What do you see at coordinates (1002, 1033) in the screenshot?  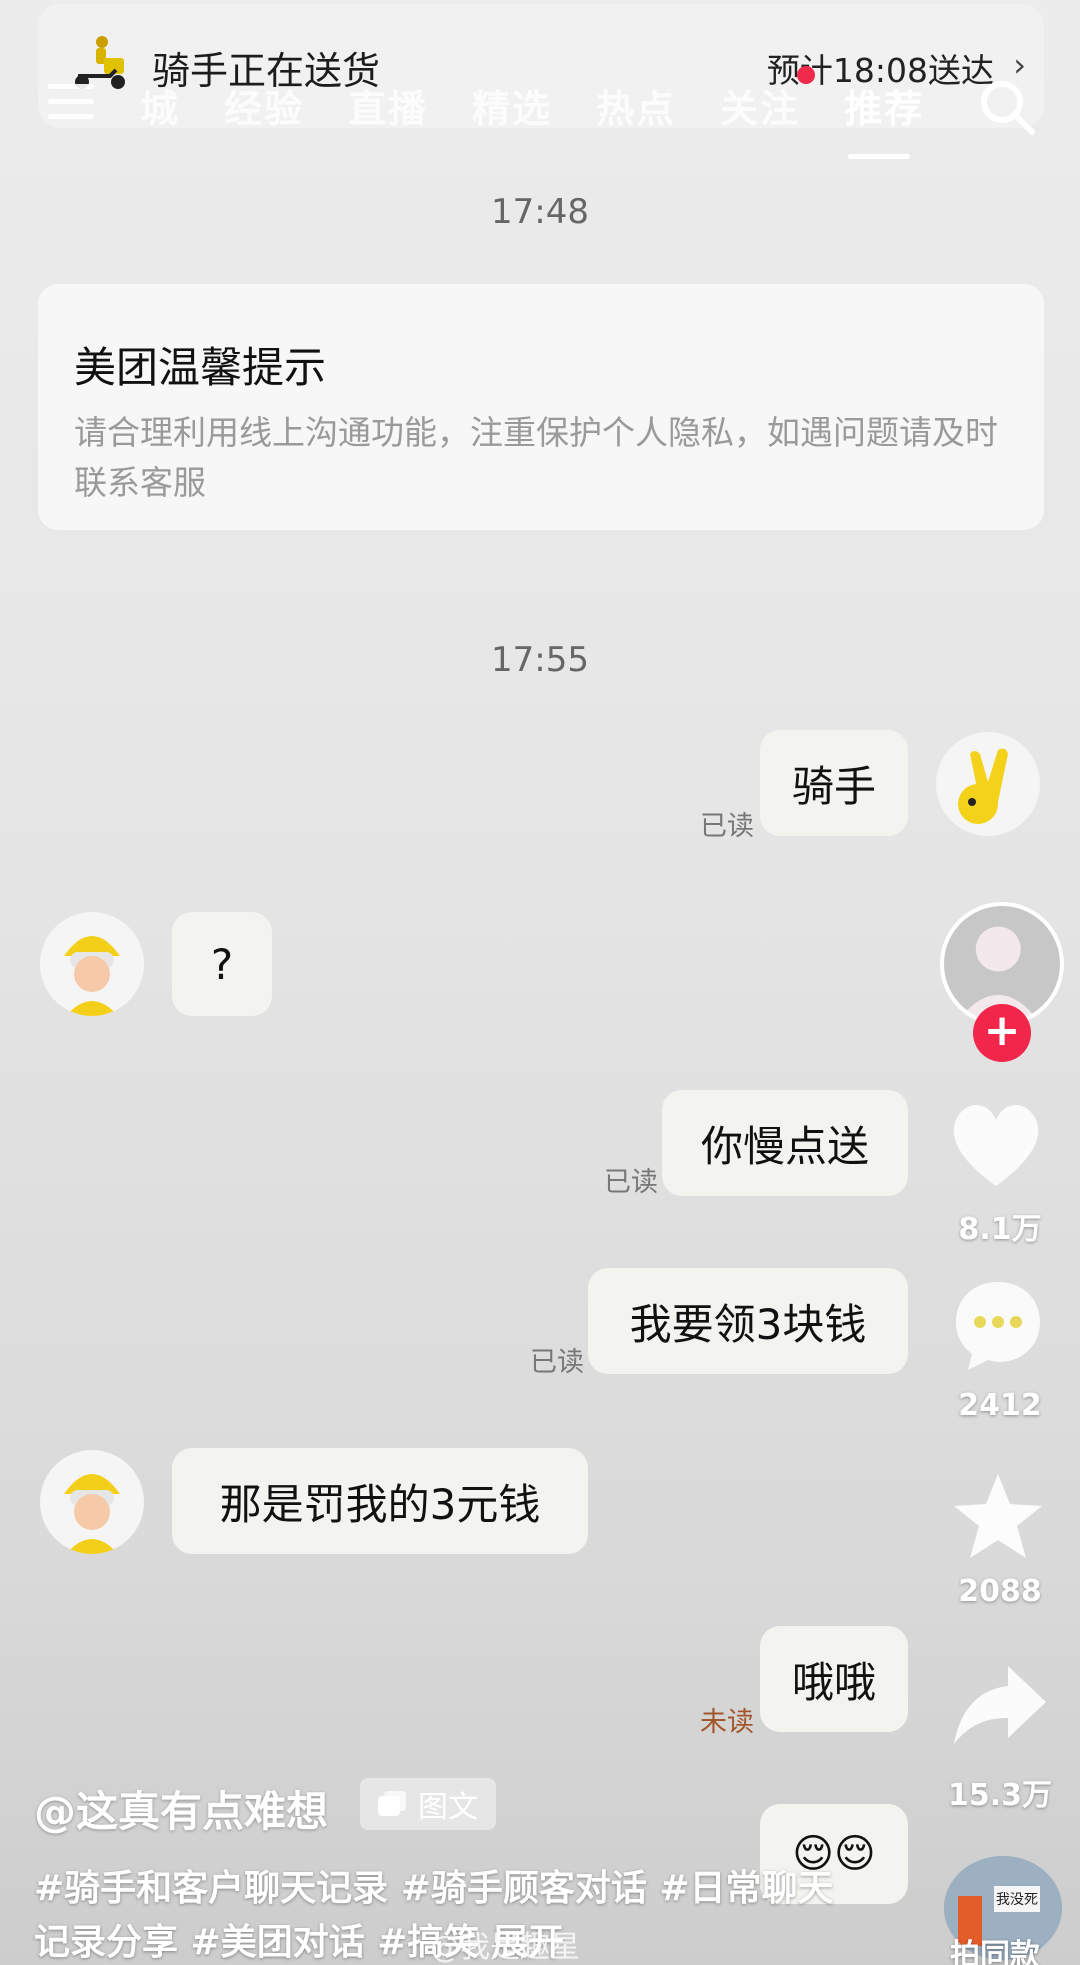 I see `follow-plus-icon: +` at bounding box center [1002, 1033].